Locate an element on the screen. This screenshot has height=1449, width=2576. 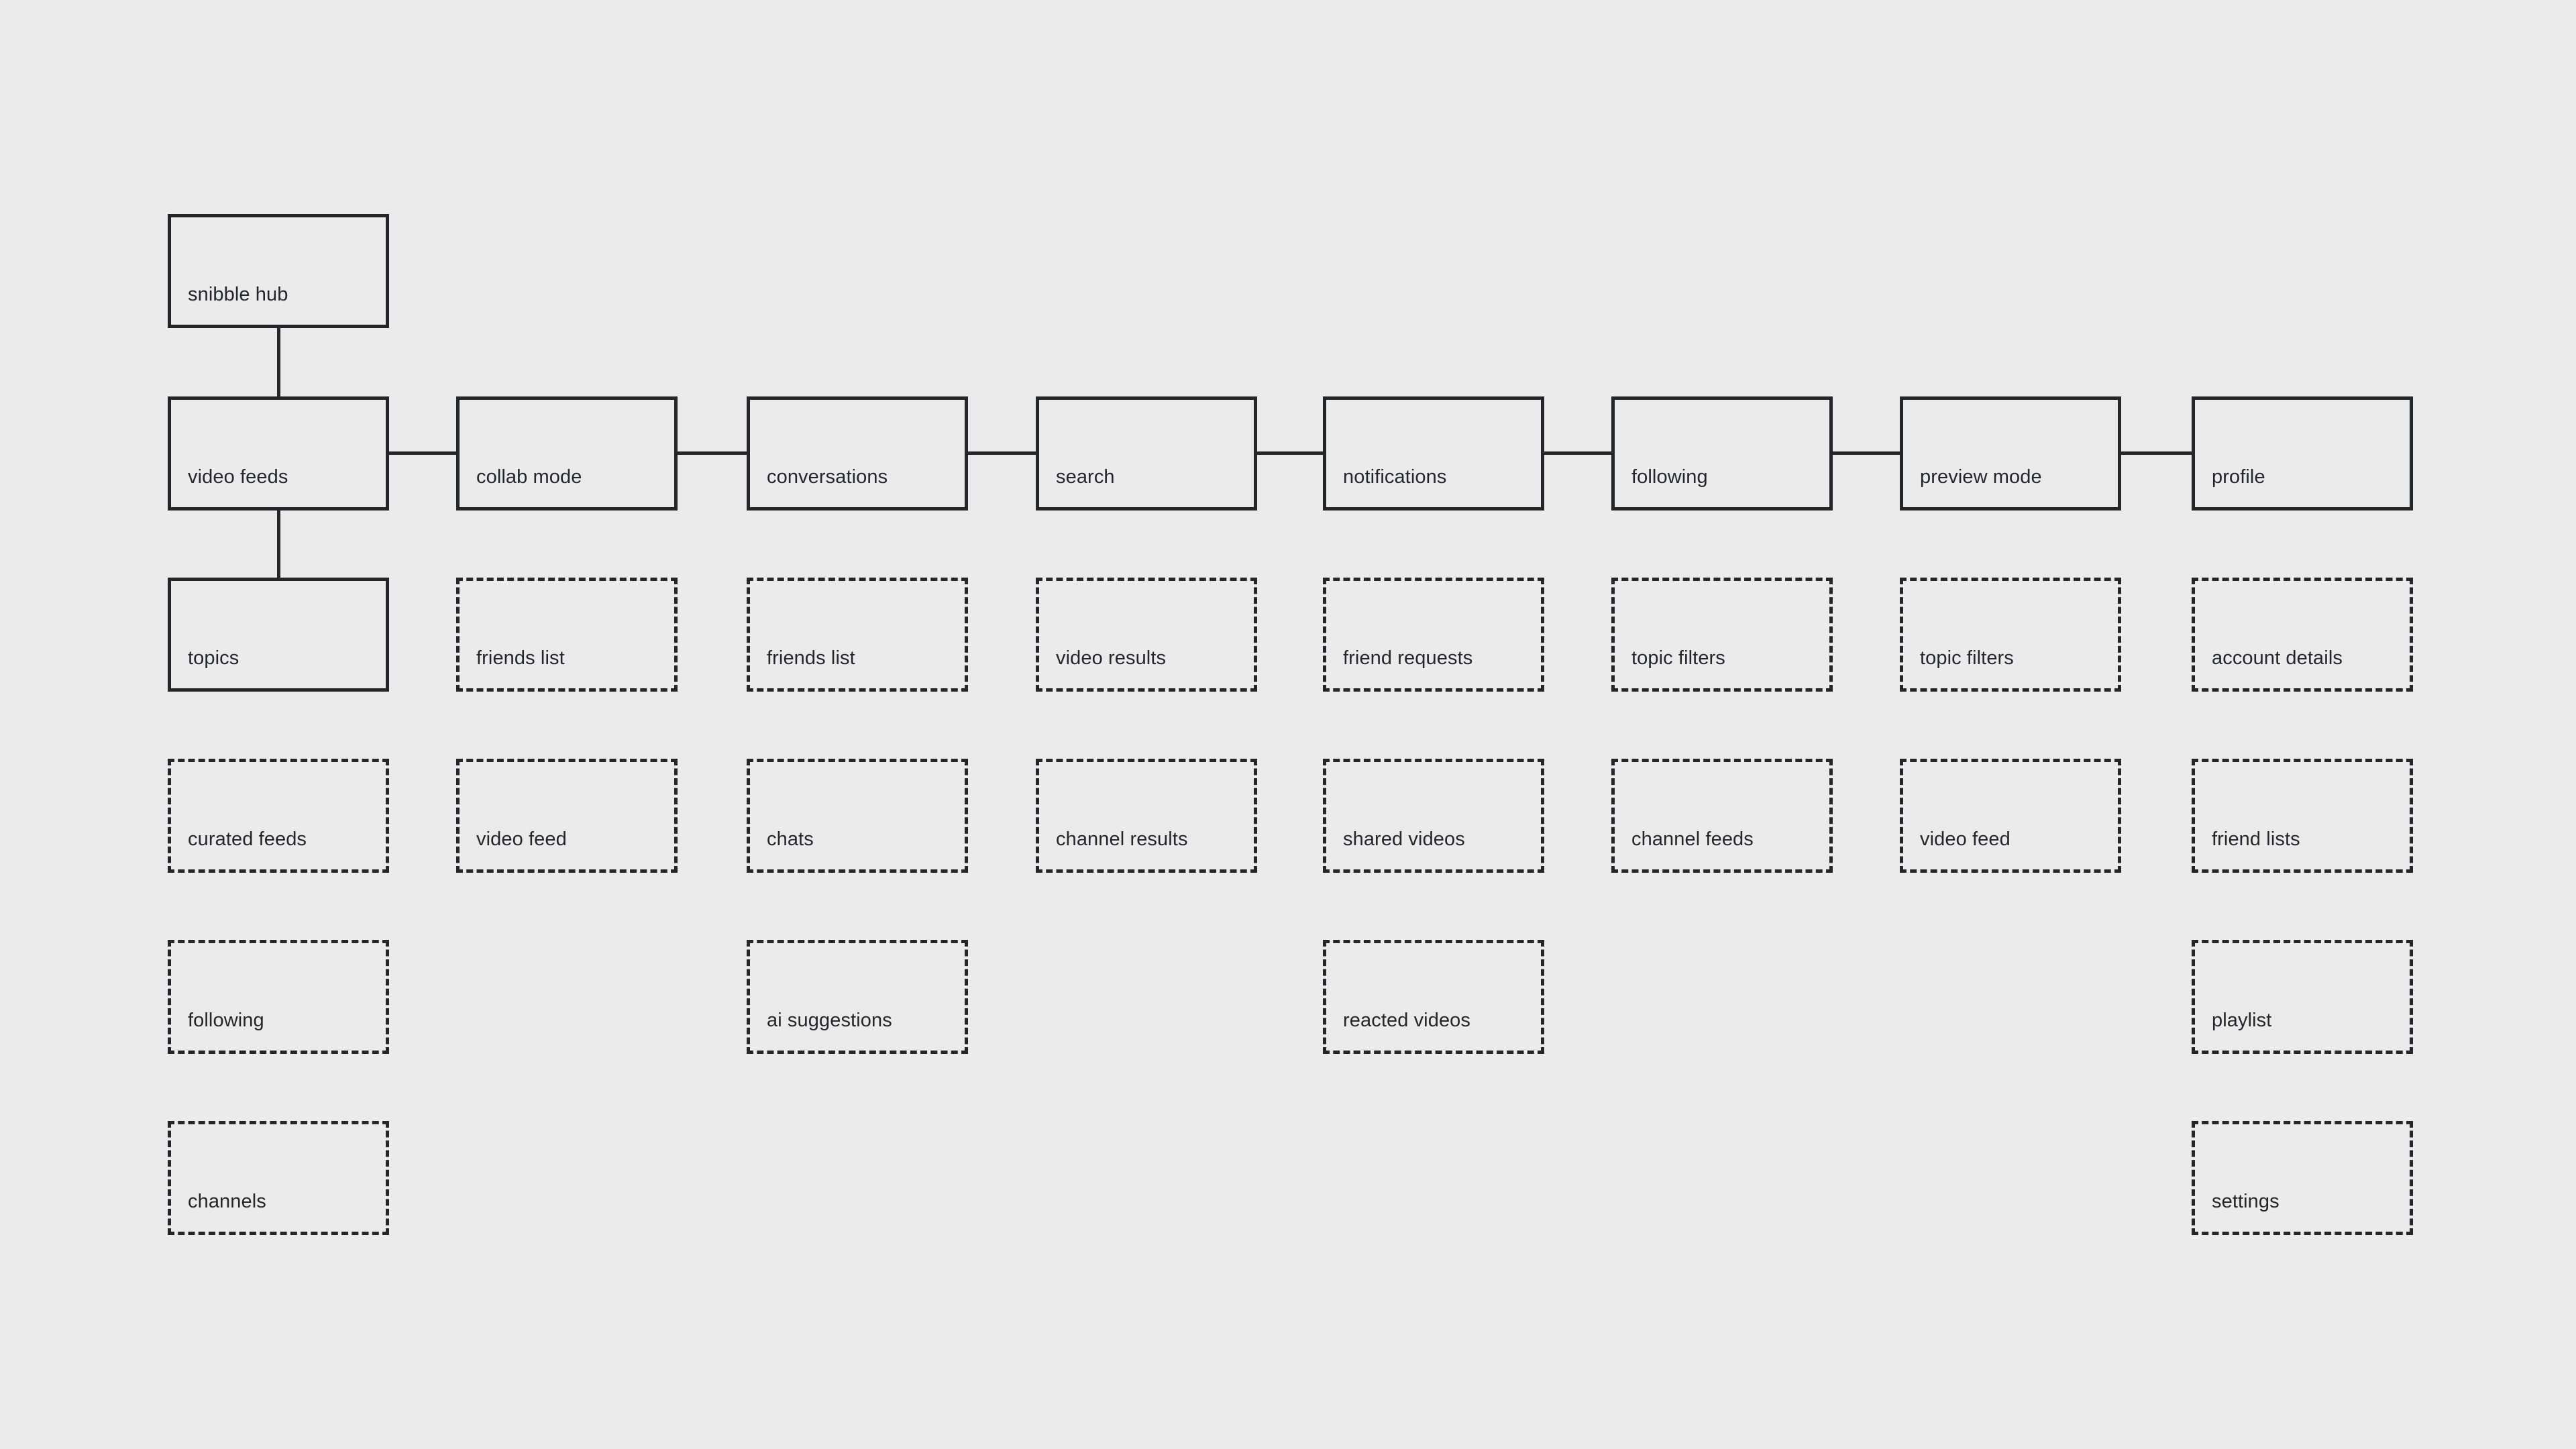
node-label: account details is located at coordinates (2277, 658).